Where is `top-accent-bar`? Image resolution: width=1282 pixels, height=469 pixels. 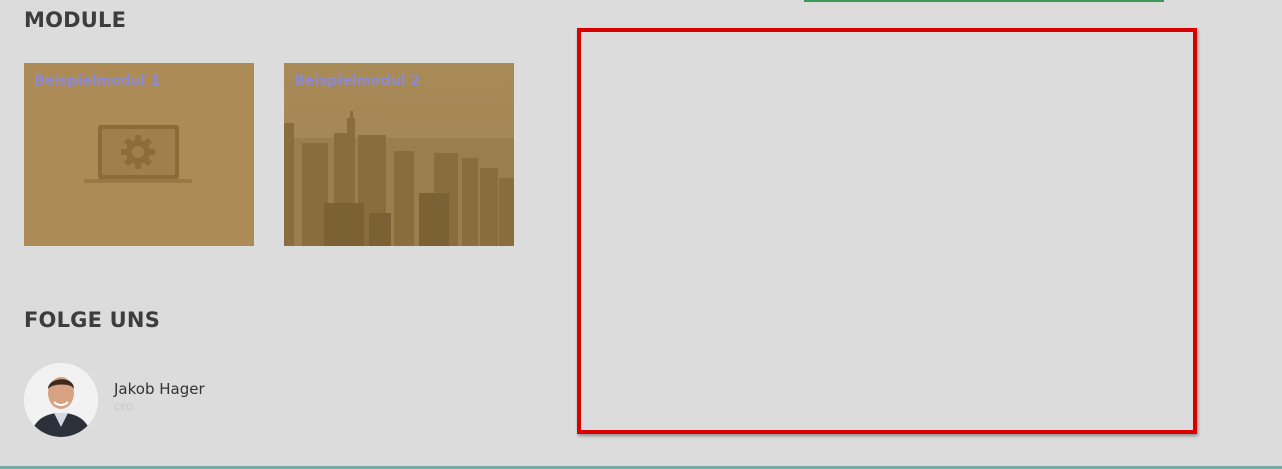
top-accent-bar is located at coordinates (984, 1).